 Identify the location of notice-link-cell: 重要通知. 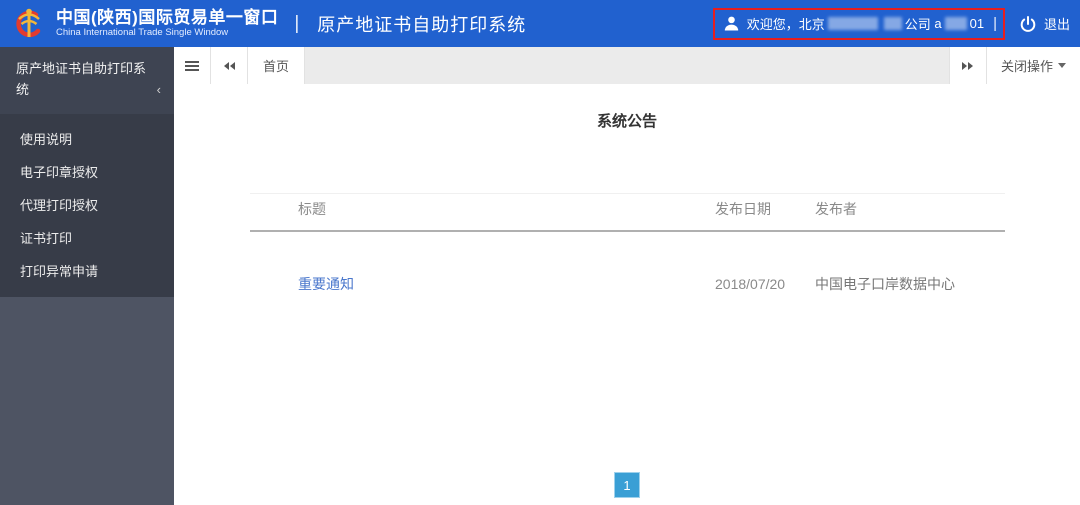
(482, 267).